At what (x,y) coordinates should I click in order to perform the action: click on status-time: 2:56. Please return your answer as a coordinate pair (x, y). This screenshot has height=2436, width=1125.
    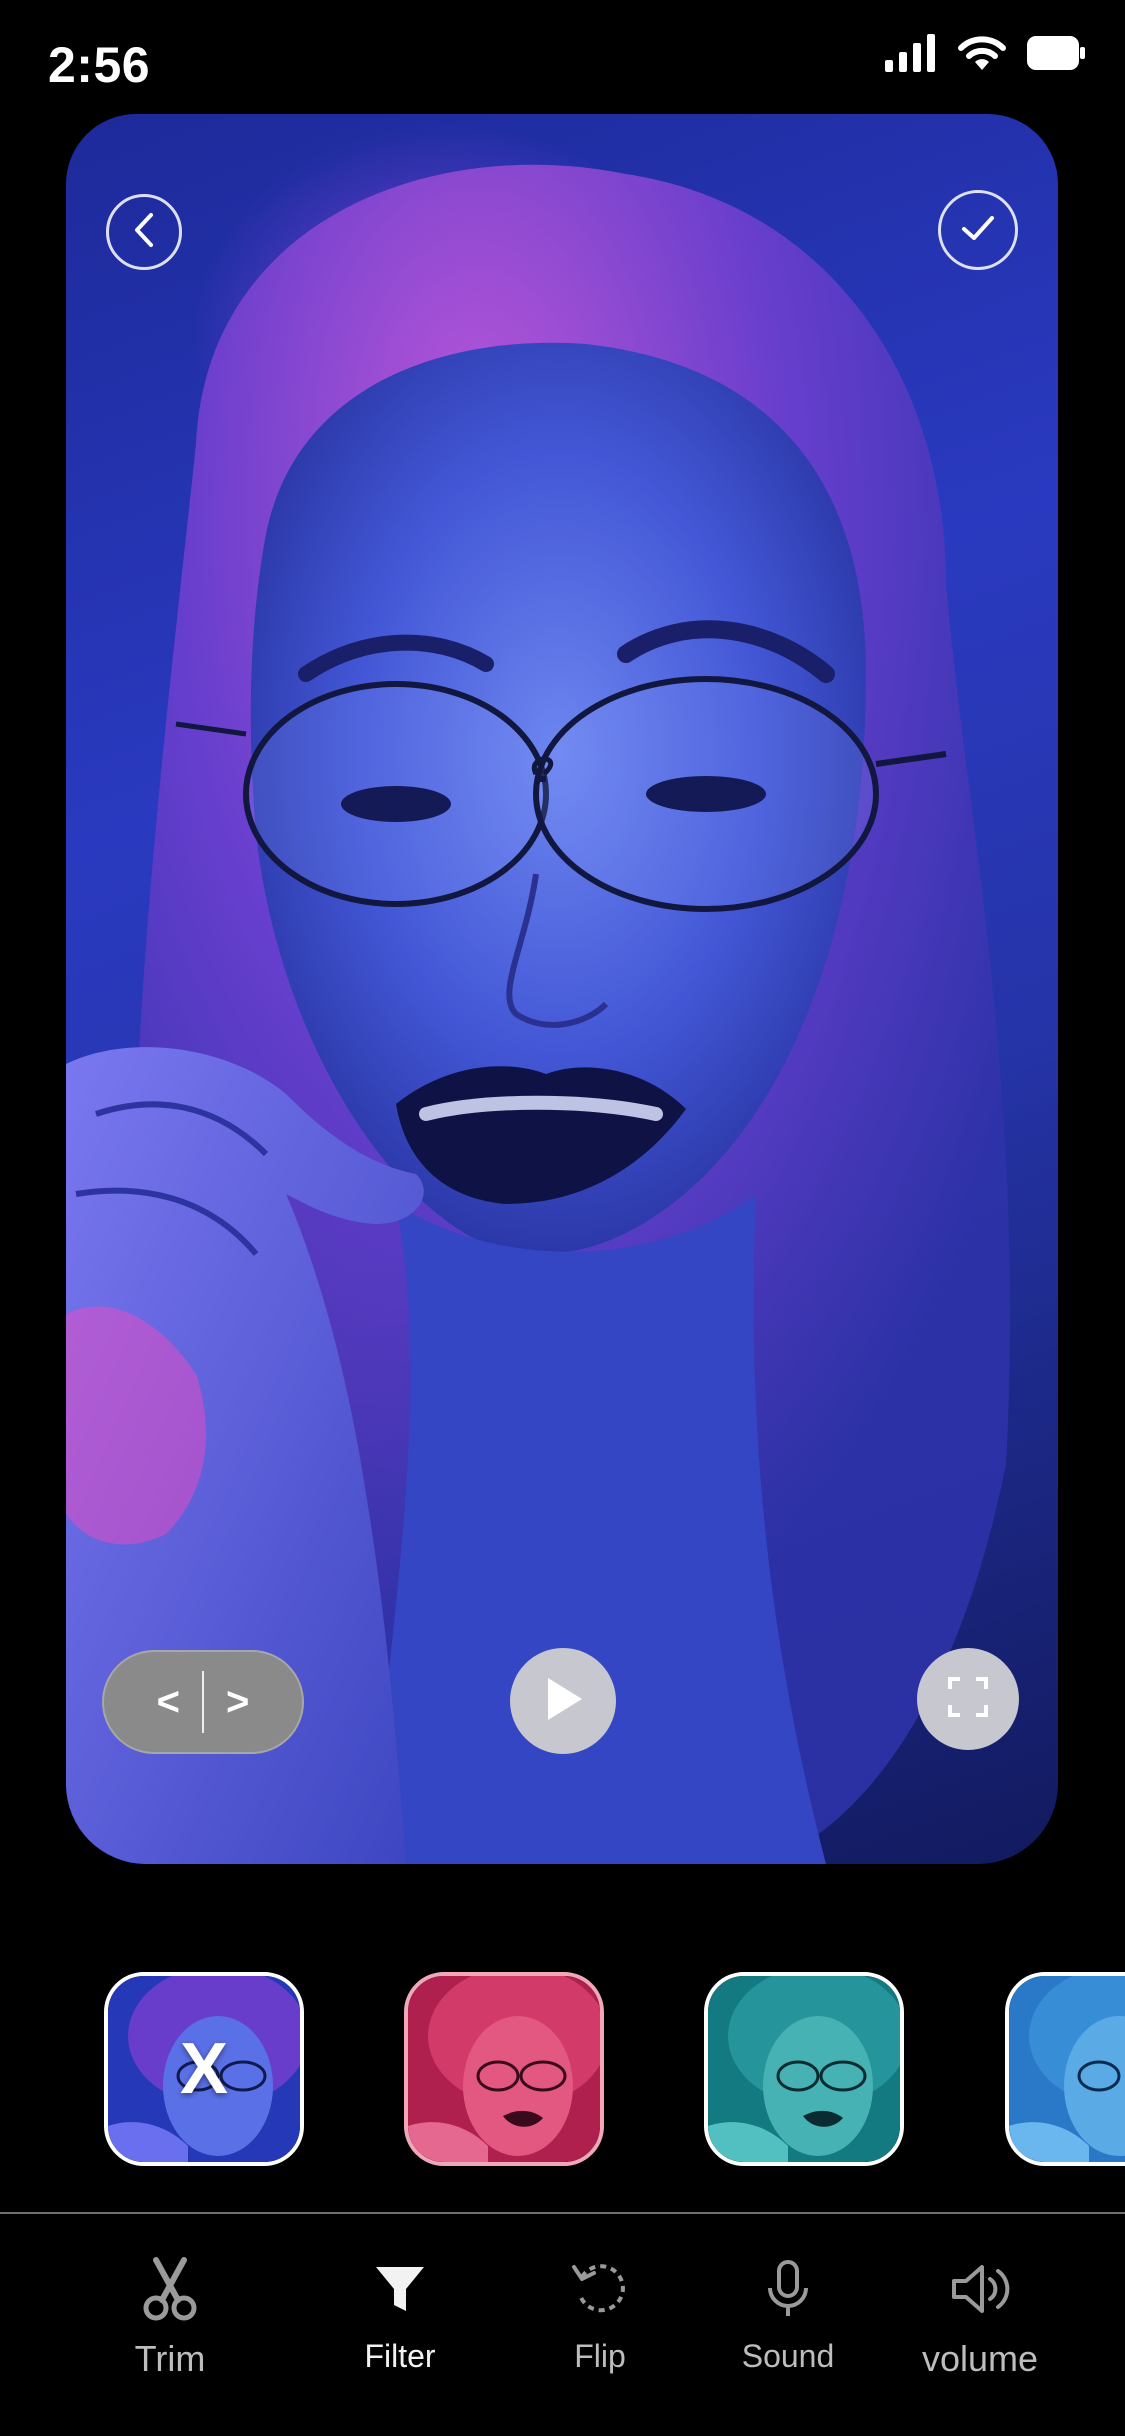
    Looking at the image, I should click on (99, 65).